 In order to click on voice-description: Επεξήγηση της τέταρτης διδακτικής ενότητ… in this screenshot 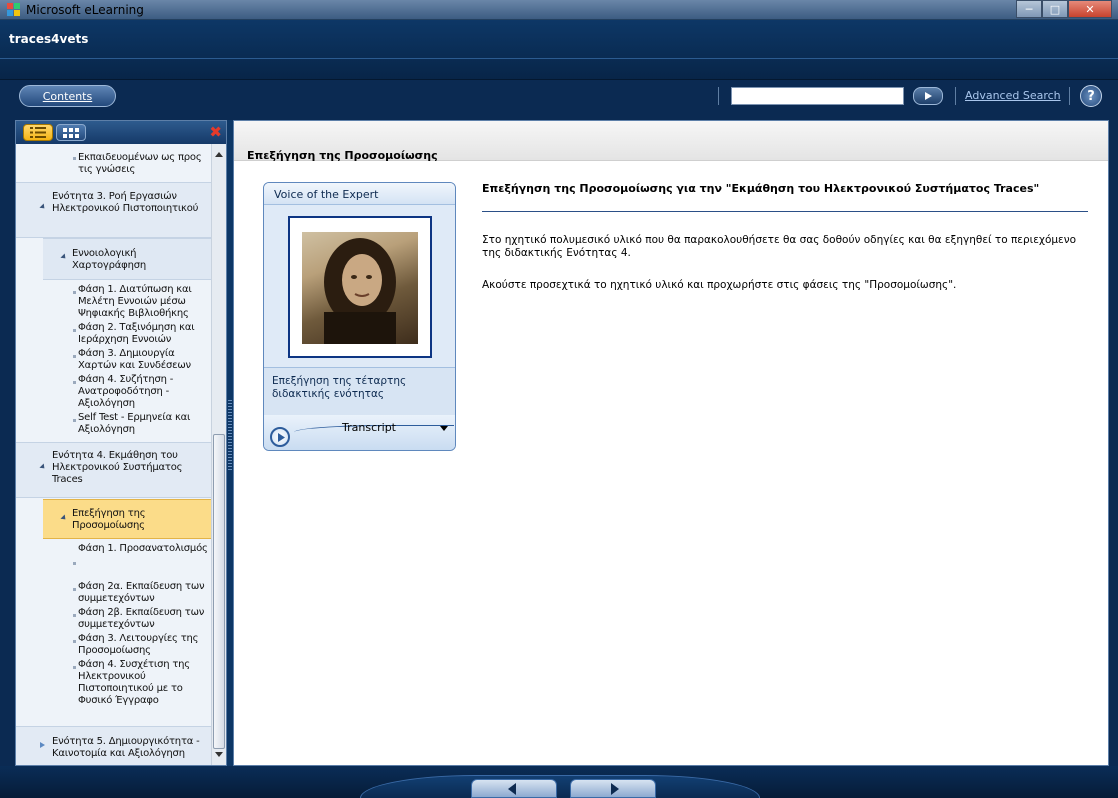, I will do `click(339, 387)`.